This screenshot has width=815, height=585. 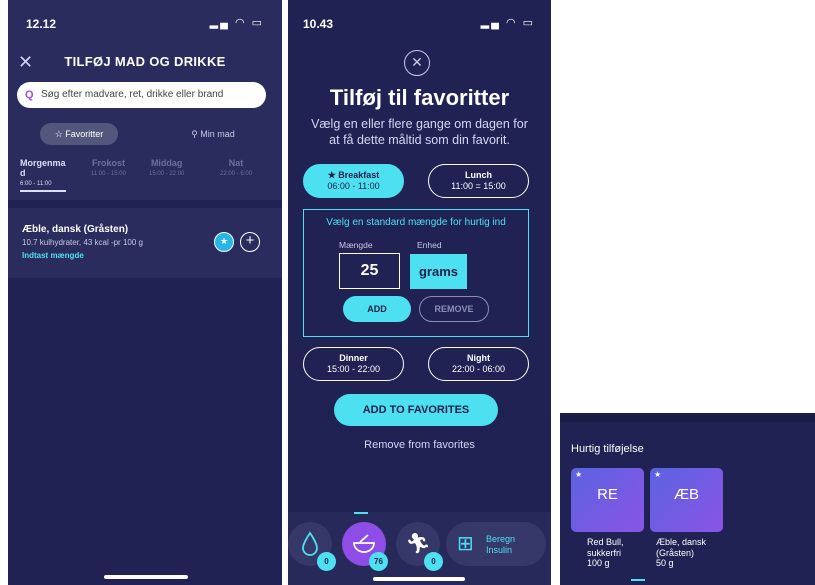 I want to click on plus-icon: +, so click(x=250, y=242).